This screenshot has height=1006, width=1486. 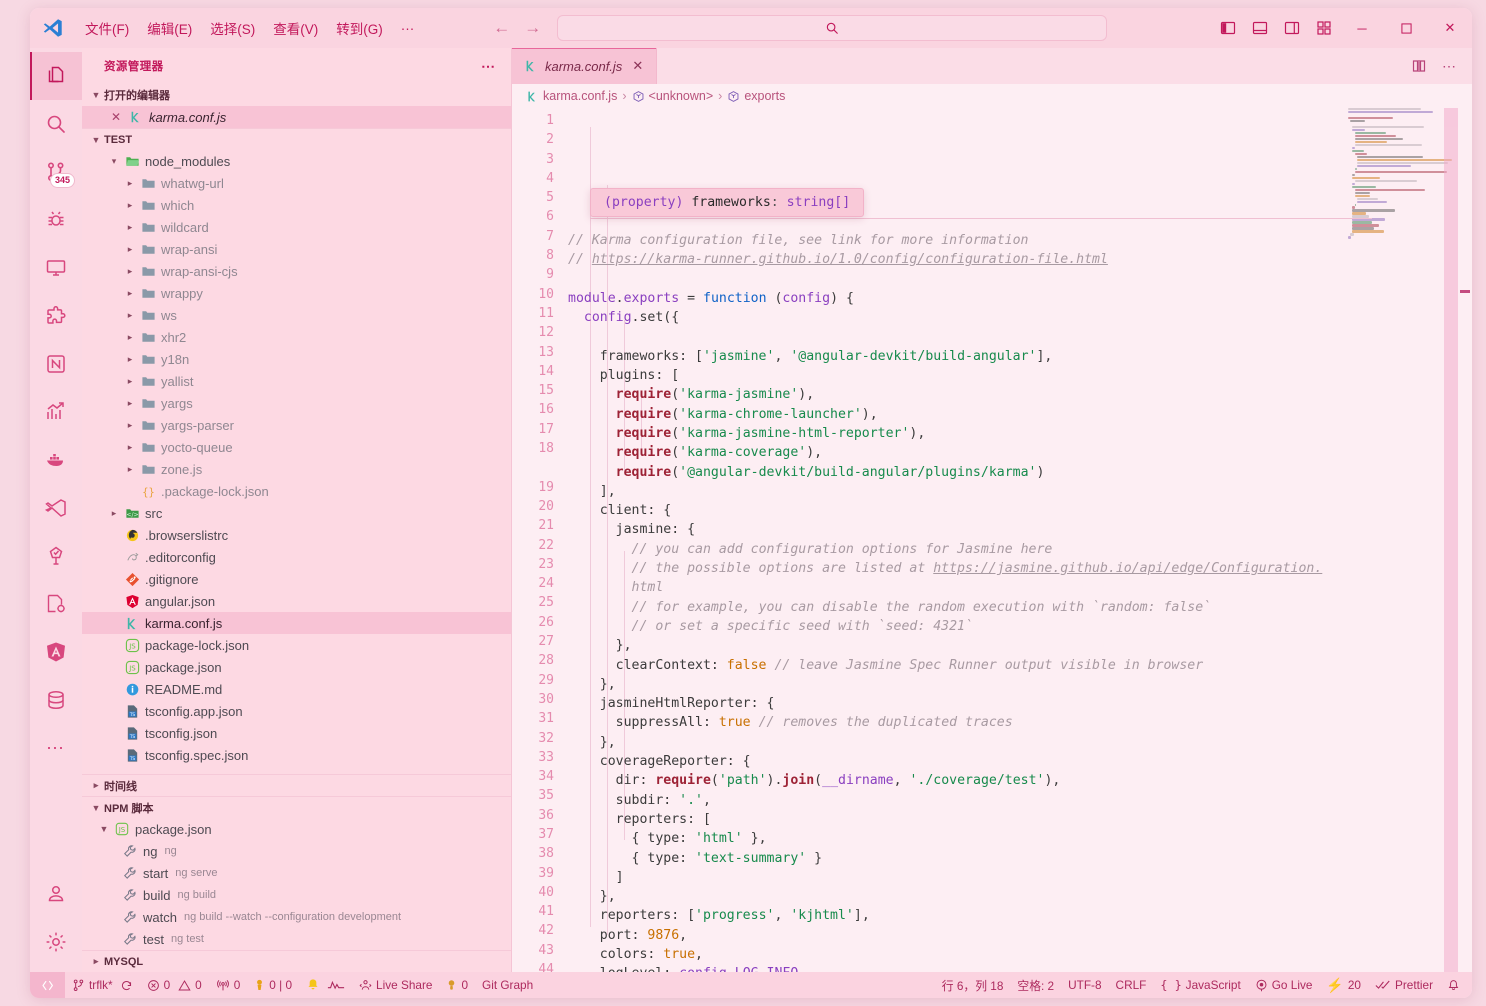 What do you see at coordinates (116, 117) in the screenshot?
I see `close-icon: ✕` at bounding box center [116, 117].